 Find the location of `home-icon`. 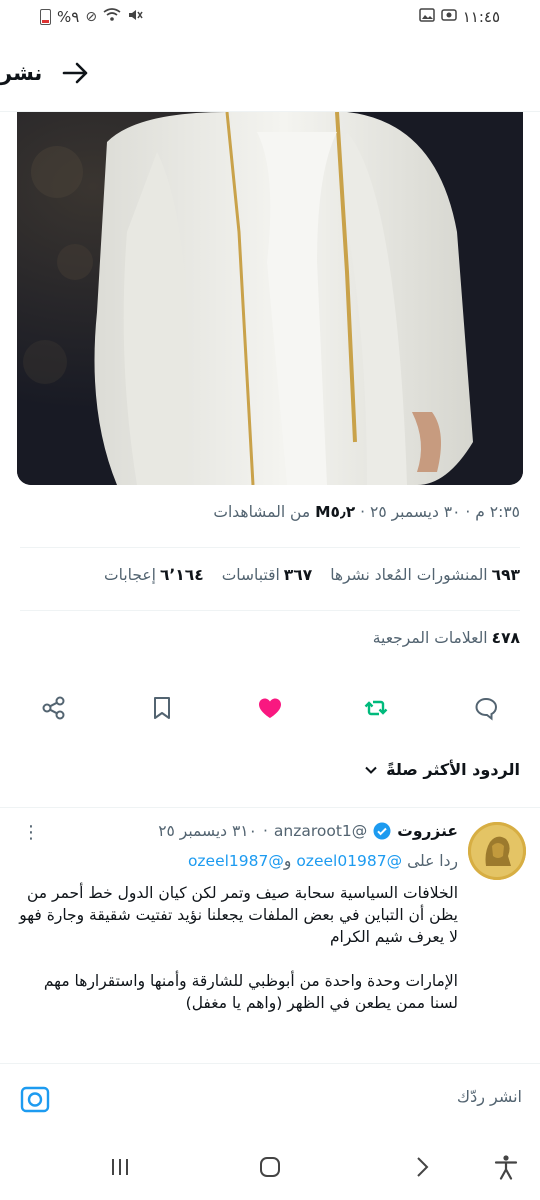

home-icon is located at coordinates (270, 1167).